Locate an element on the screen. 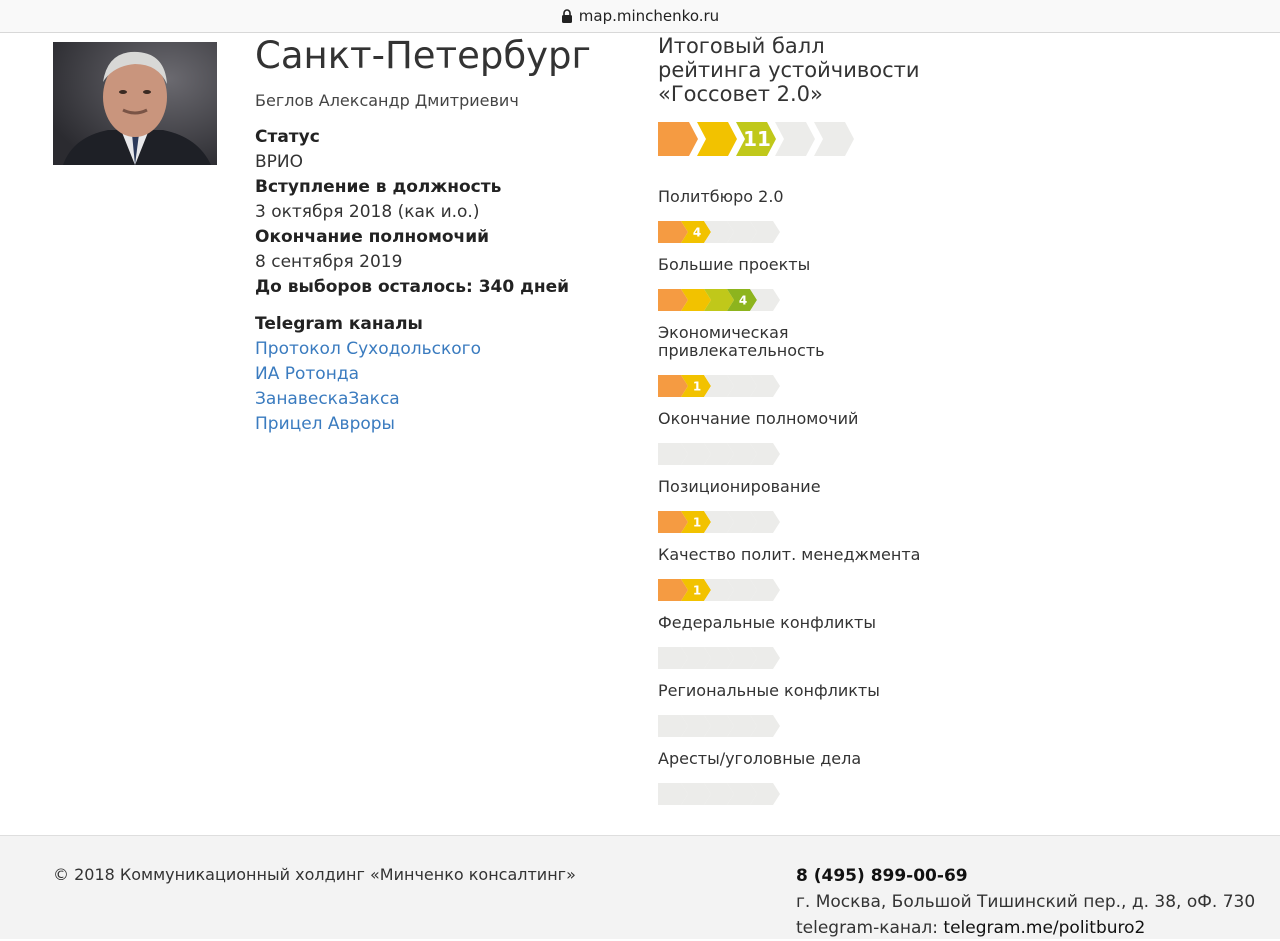 Image resolution: width=1280 pixels, height=941 pixels. telegram-channel: telegram-канал: telegram.me/politburo2 is located at coordinates (1025, 928).